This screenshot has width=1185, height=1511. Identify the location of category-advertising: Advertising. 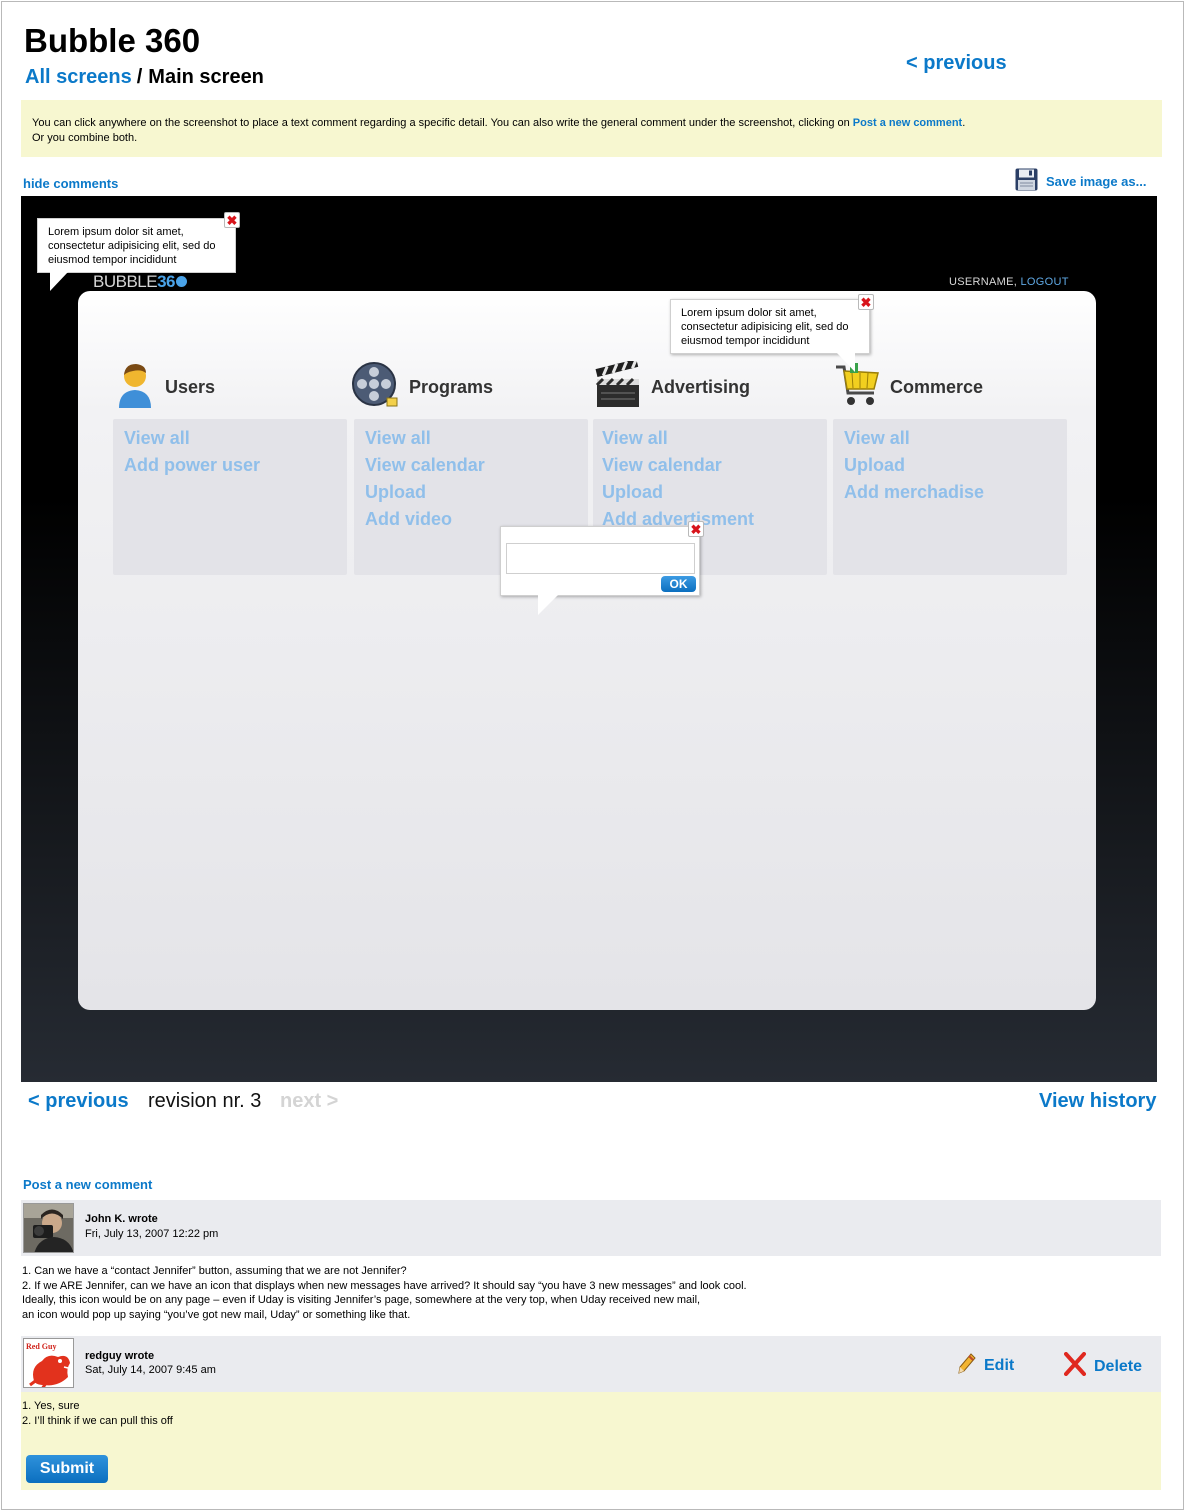
(673, 386).